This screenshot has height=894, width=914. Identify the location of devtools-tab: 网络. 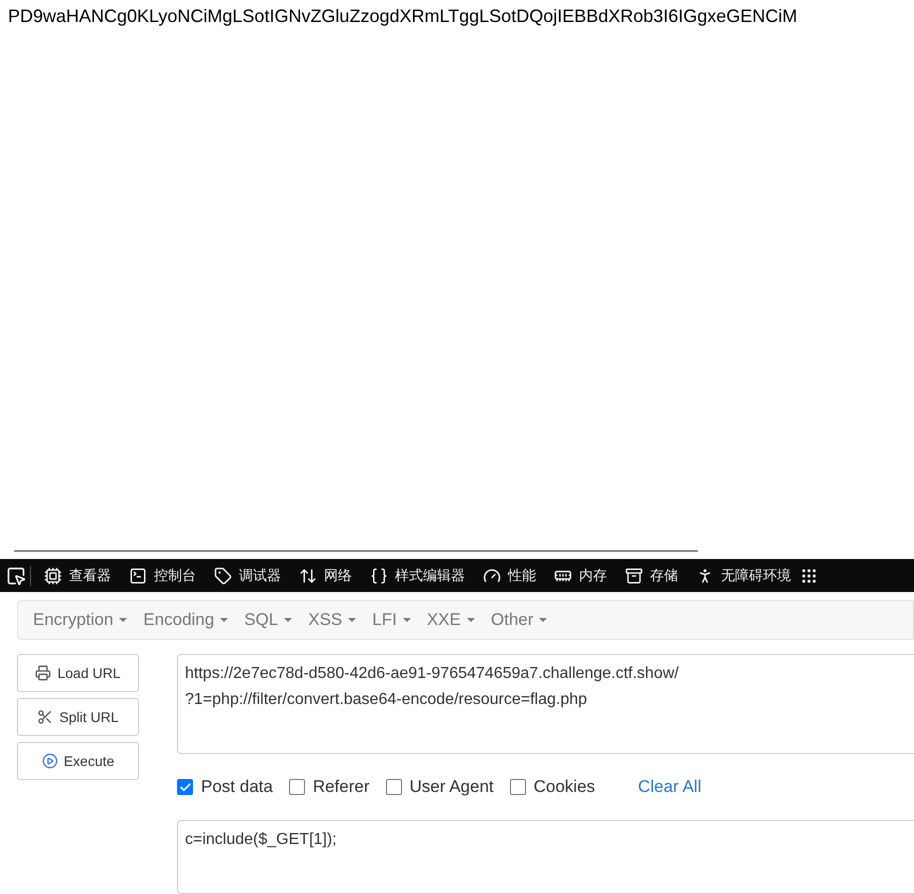
(325, 575).